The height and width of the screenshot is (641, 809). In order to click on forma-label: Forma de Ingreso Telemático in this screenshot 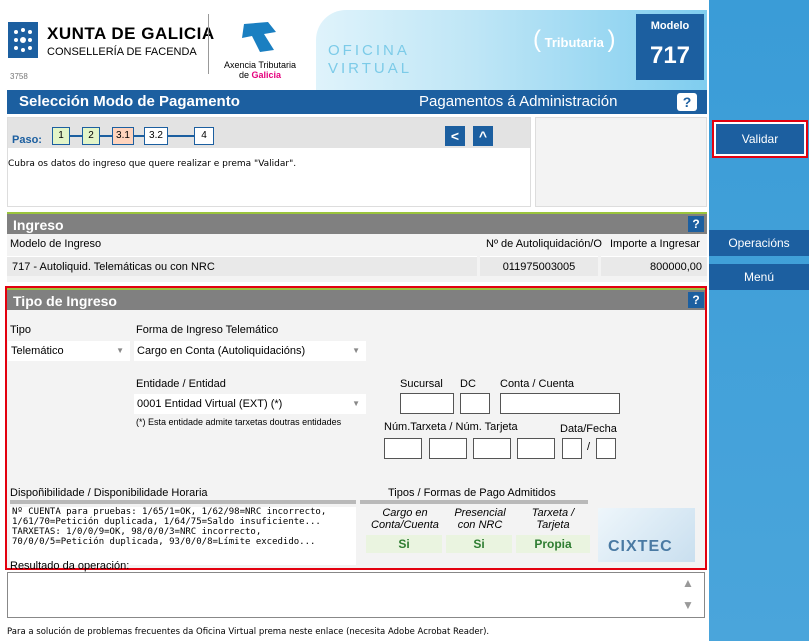, I will do `click(207, 330)`.